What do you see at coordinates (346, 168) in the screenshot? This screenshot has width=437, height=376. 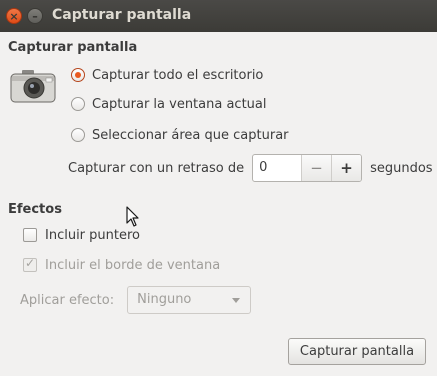 I see `increment-button: +` at bounding box center [346, 168].